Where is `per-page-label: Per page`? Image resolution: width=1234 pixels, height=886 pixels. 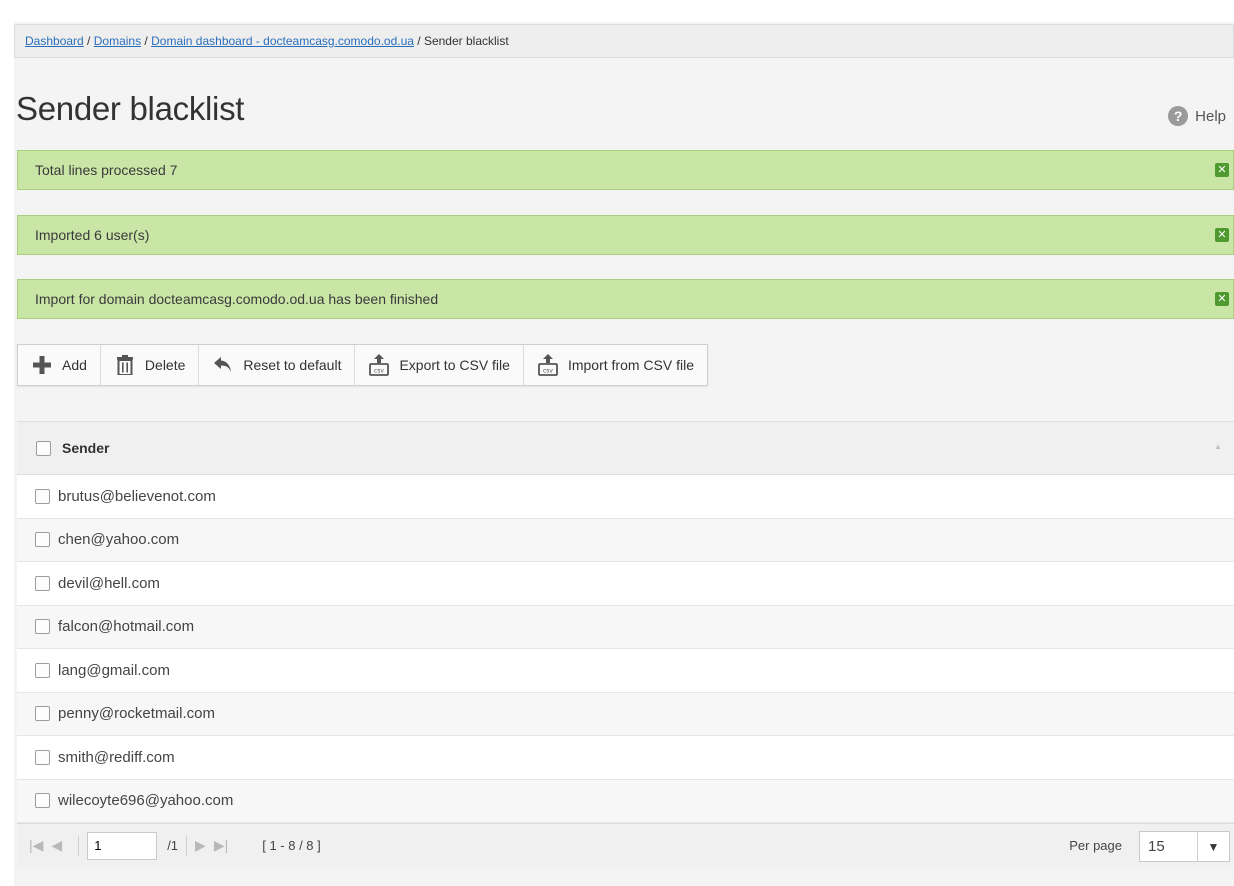
per-page-label: Per page is located at coordinates (1095, 845).